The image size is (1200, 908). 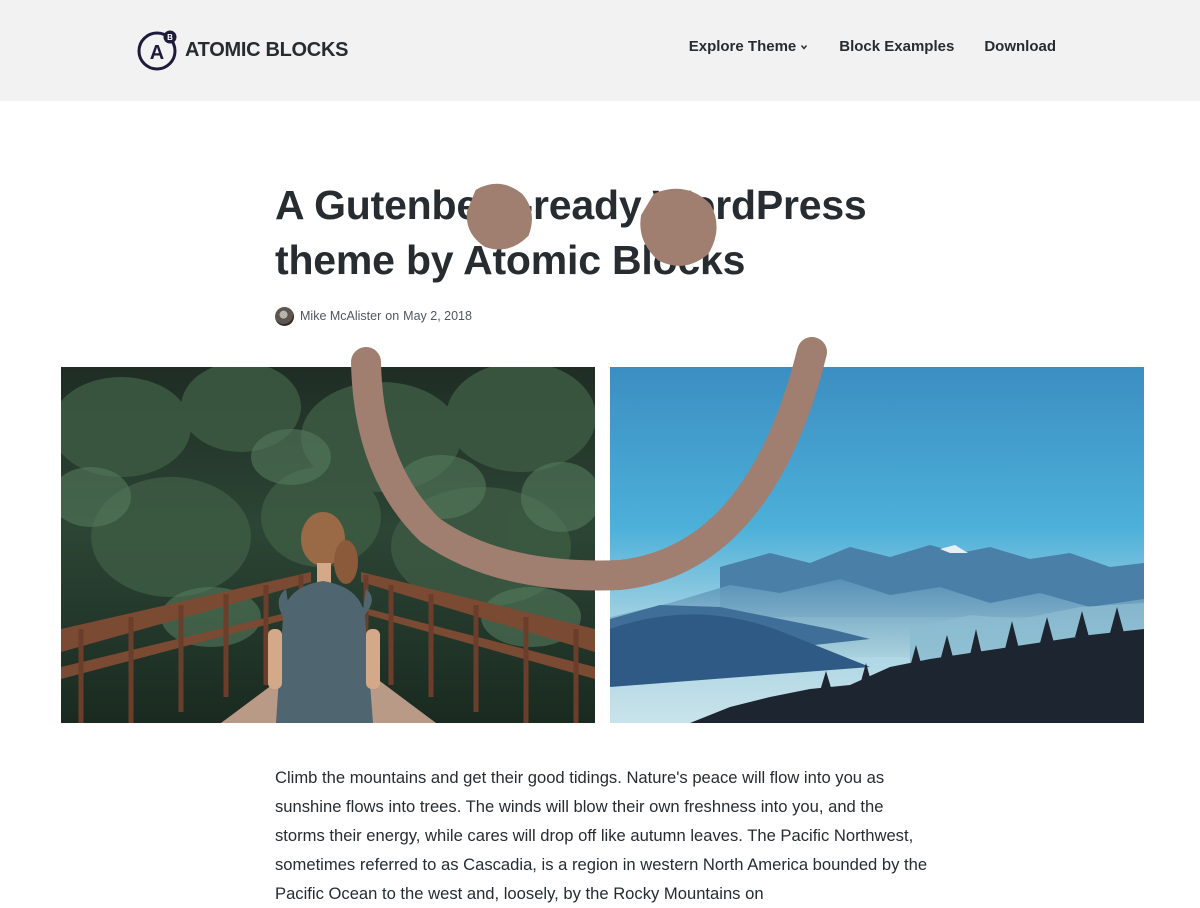 I want to click on nav-item-label: Block Examples, so click(x=897, y=46).